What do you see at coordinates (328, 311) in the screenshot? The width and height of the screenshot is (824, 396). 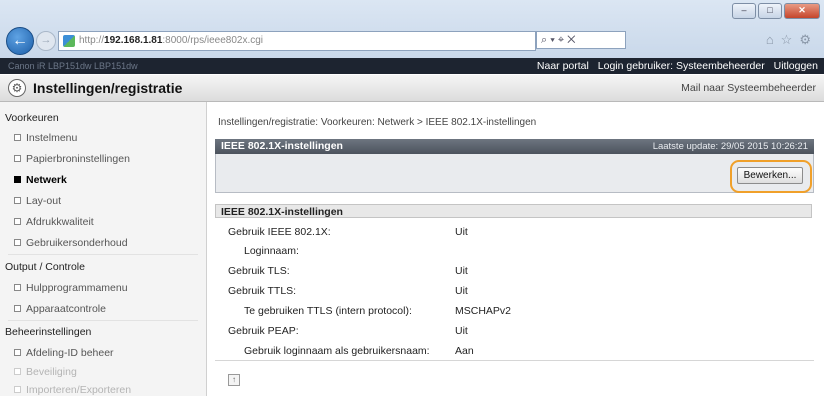 I see `setting-label: Te gebruiken TTLS (intern protocol):` at bounding box center [328, 311].